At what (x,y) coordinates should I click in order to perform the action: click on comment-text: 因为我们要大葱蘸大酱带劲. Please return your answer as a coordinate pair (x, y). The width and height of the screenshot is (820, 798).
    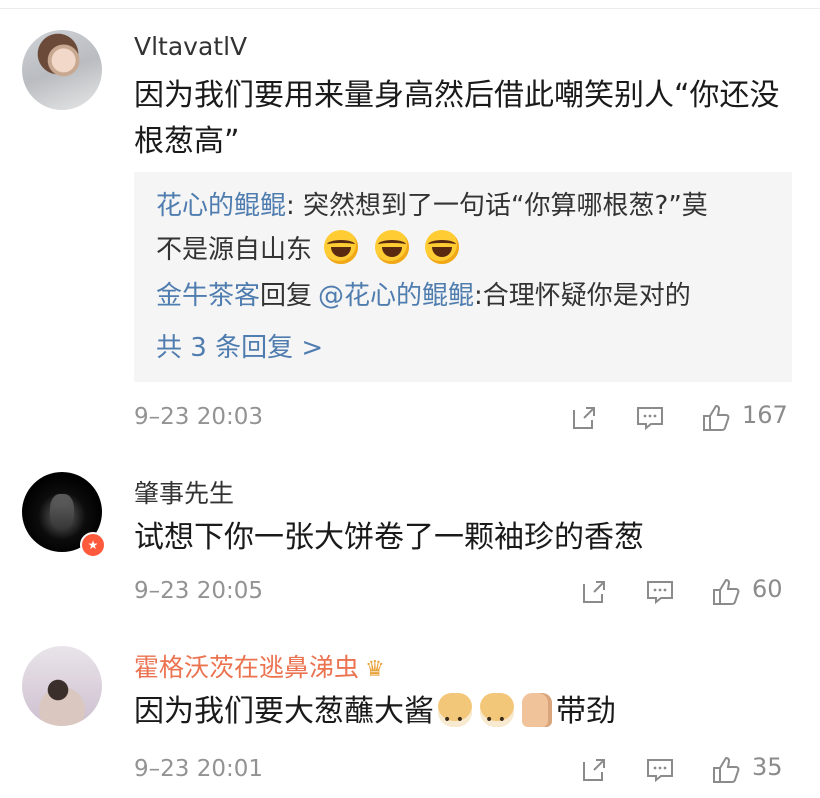
    Looking at the image, I should click on (469, 716).